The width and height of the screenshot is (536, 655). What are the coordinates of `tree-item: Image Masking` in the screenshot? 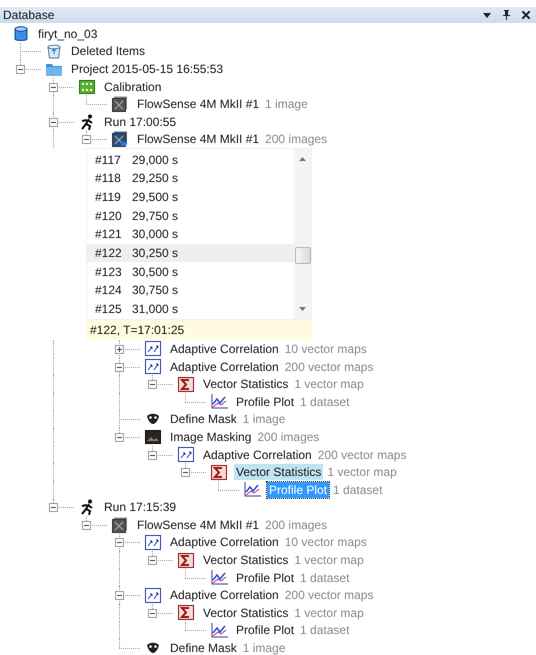 It's located at (211, 436).